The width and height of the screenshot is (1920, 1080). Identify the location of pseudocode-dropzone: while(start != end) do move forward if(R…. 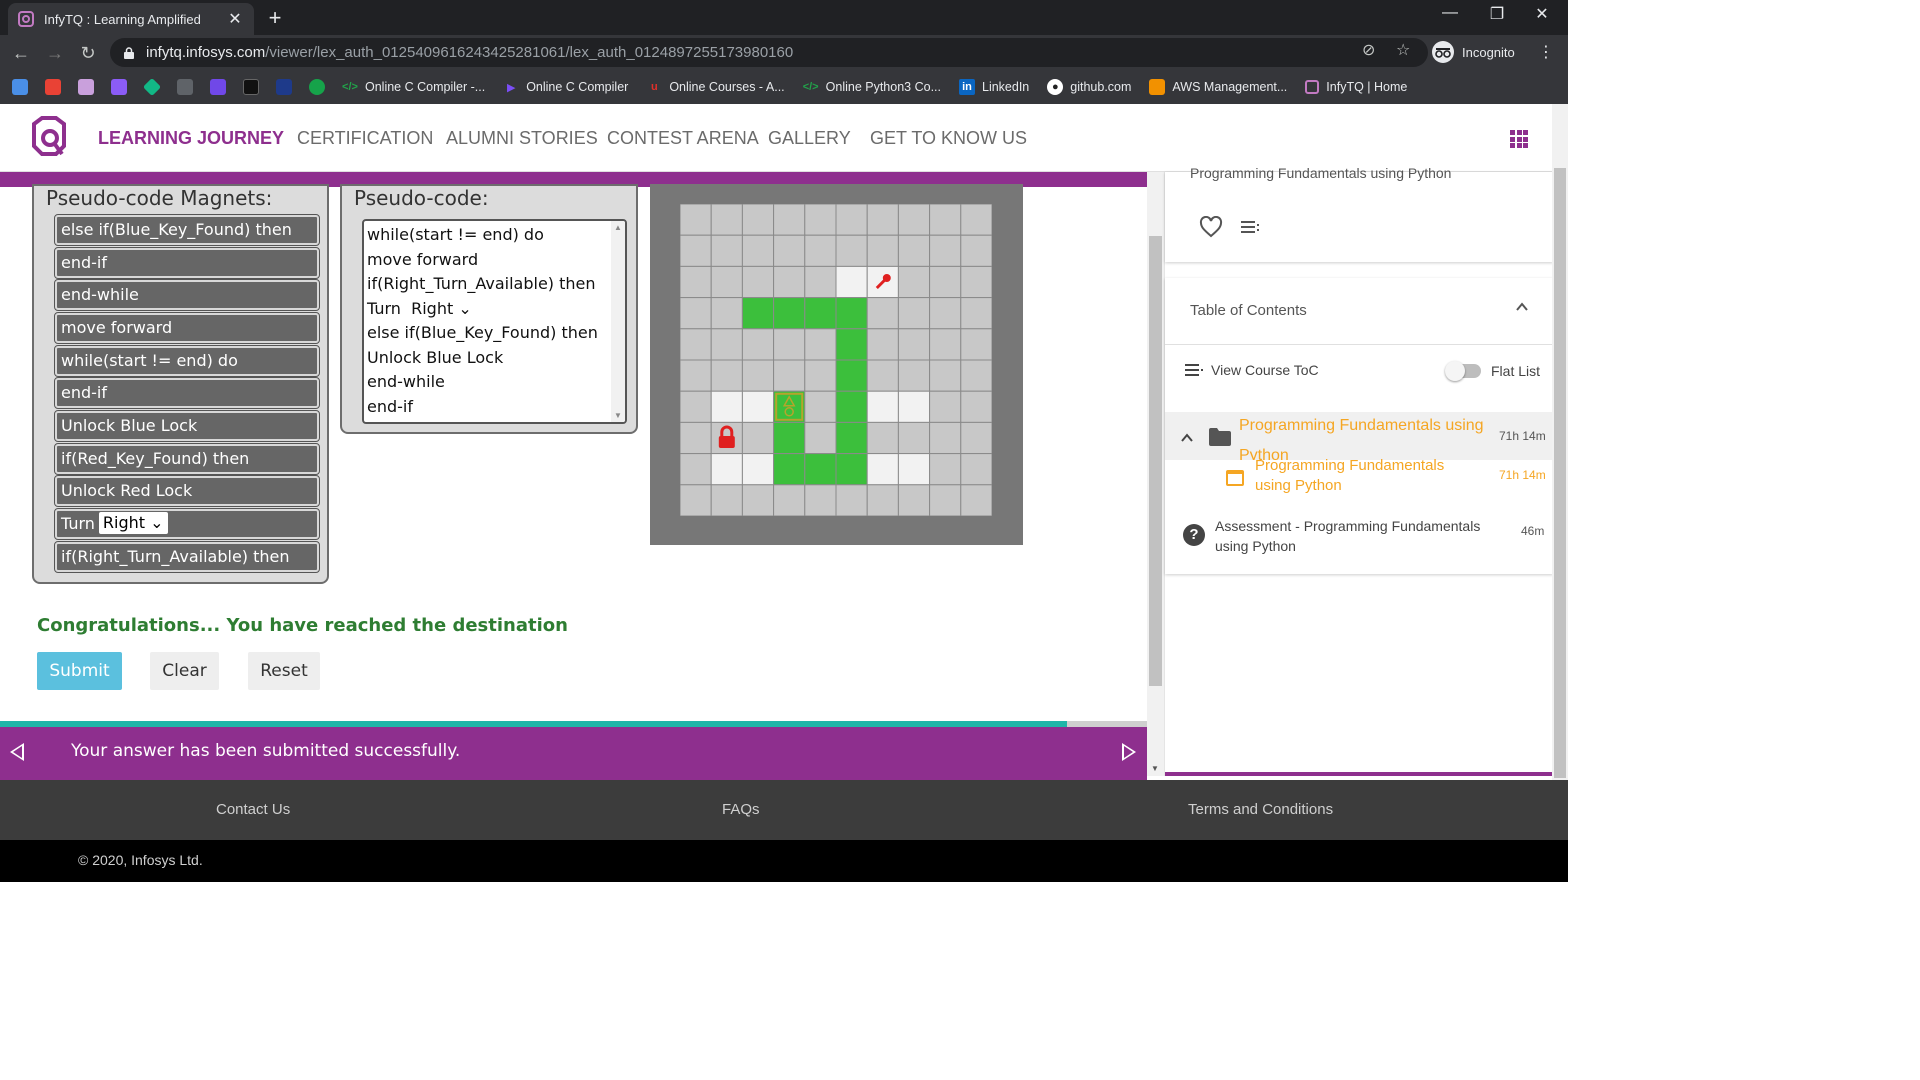
(494, 321).